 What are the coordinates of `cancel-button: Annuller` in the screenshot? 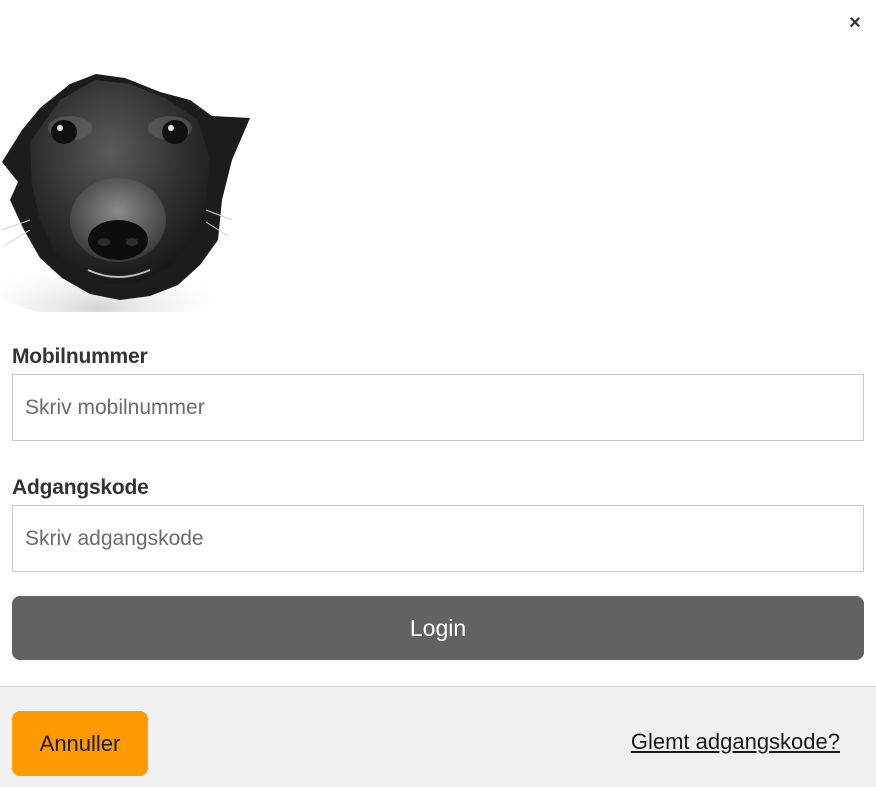 It's located at (80, 743).